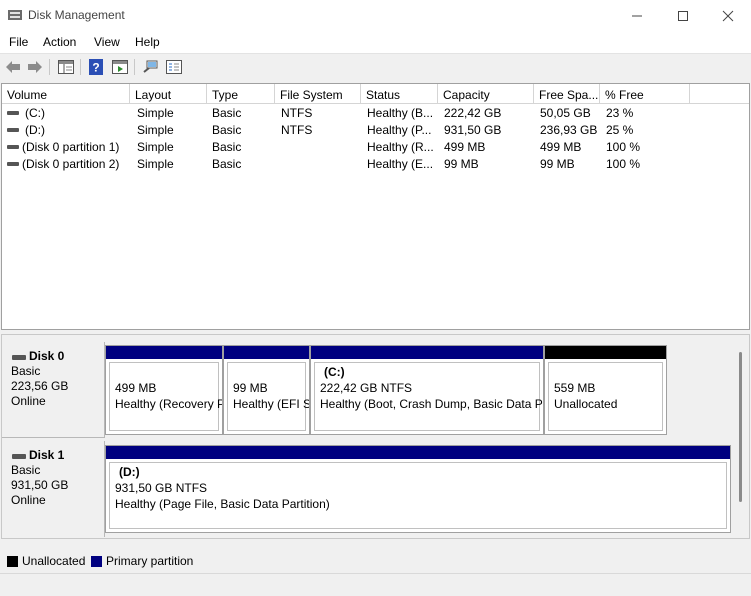  What do you see at coordinates (399, 94) in the screenshot?
I see `column-header-status: Status` at bounding box center [399, 94].